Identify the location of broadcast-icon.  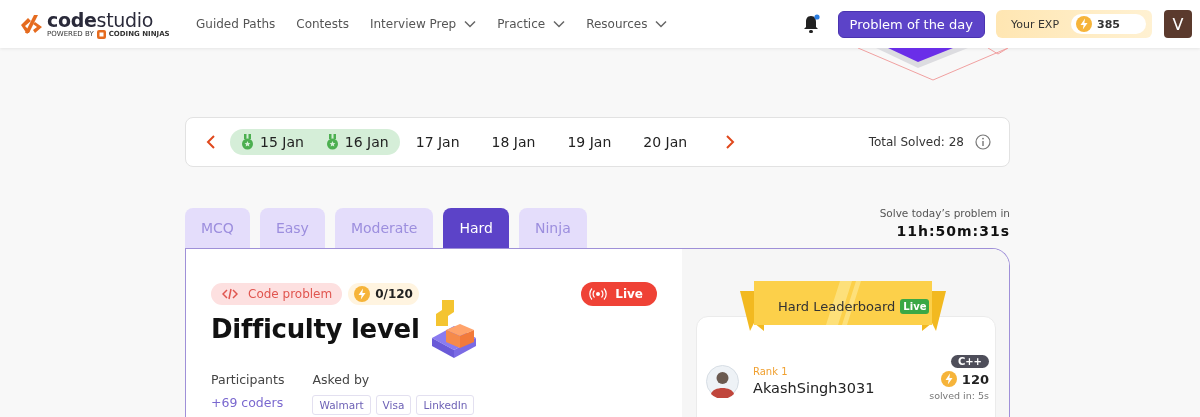
(598, 294).